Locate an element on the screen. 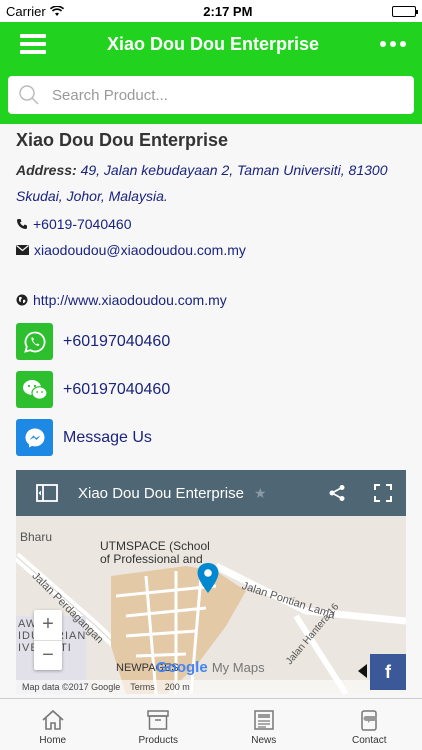  map-title: Xiao Dou Dou Enterprise is located at coordinates (161, 493).